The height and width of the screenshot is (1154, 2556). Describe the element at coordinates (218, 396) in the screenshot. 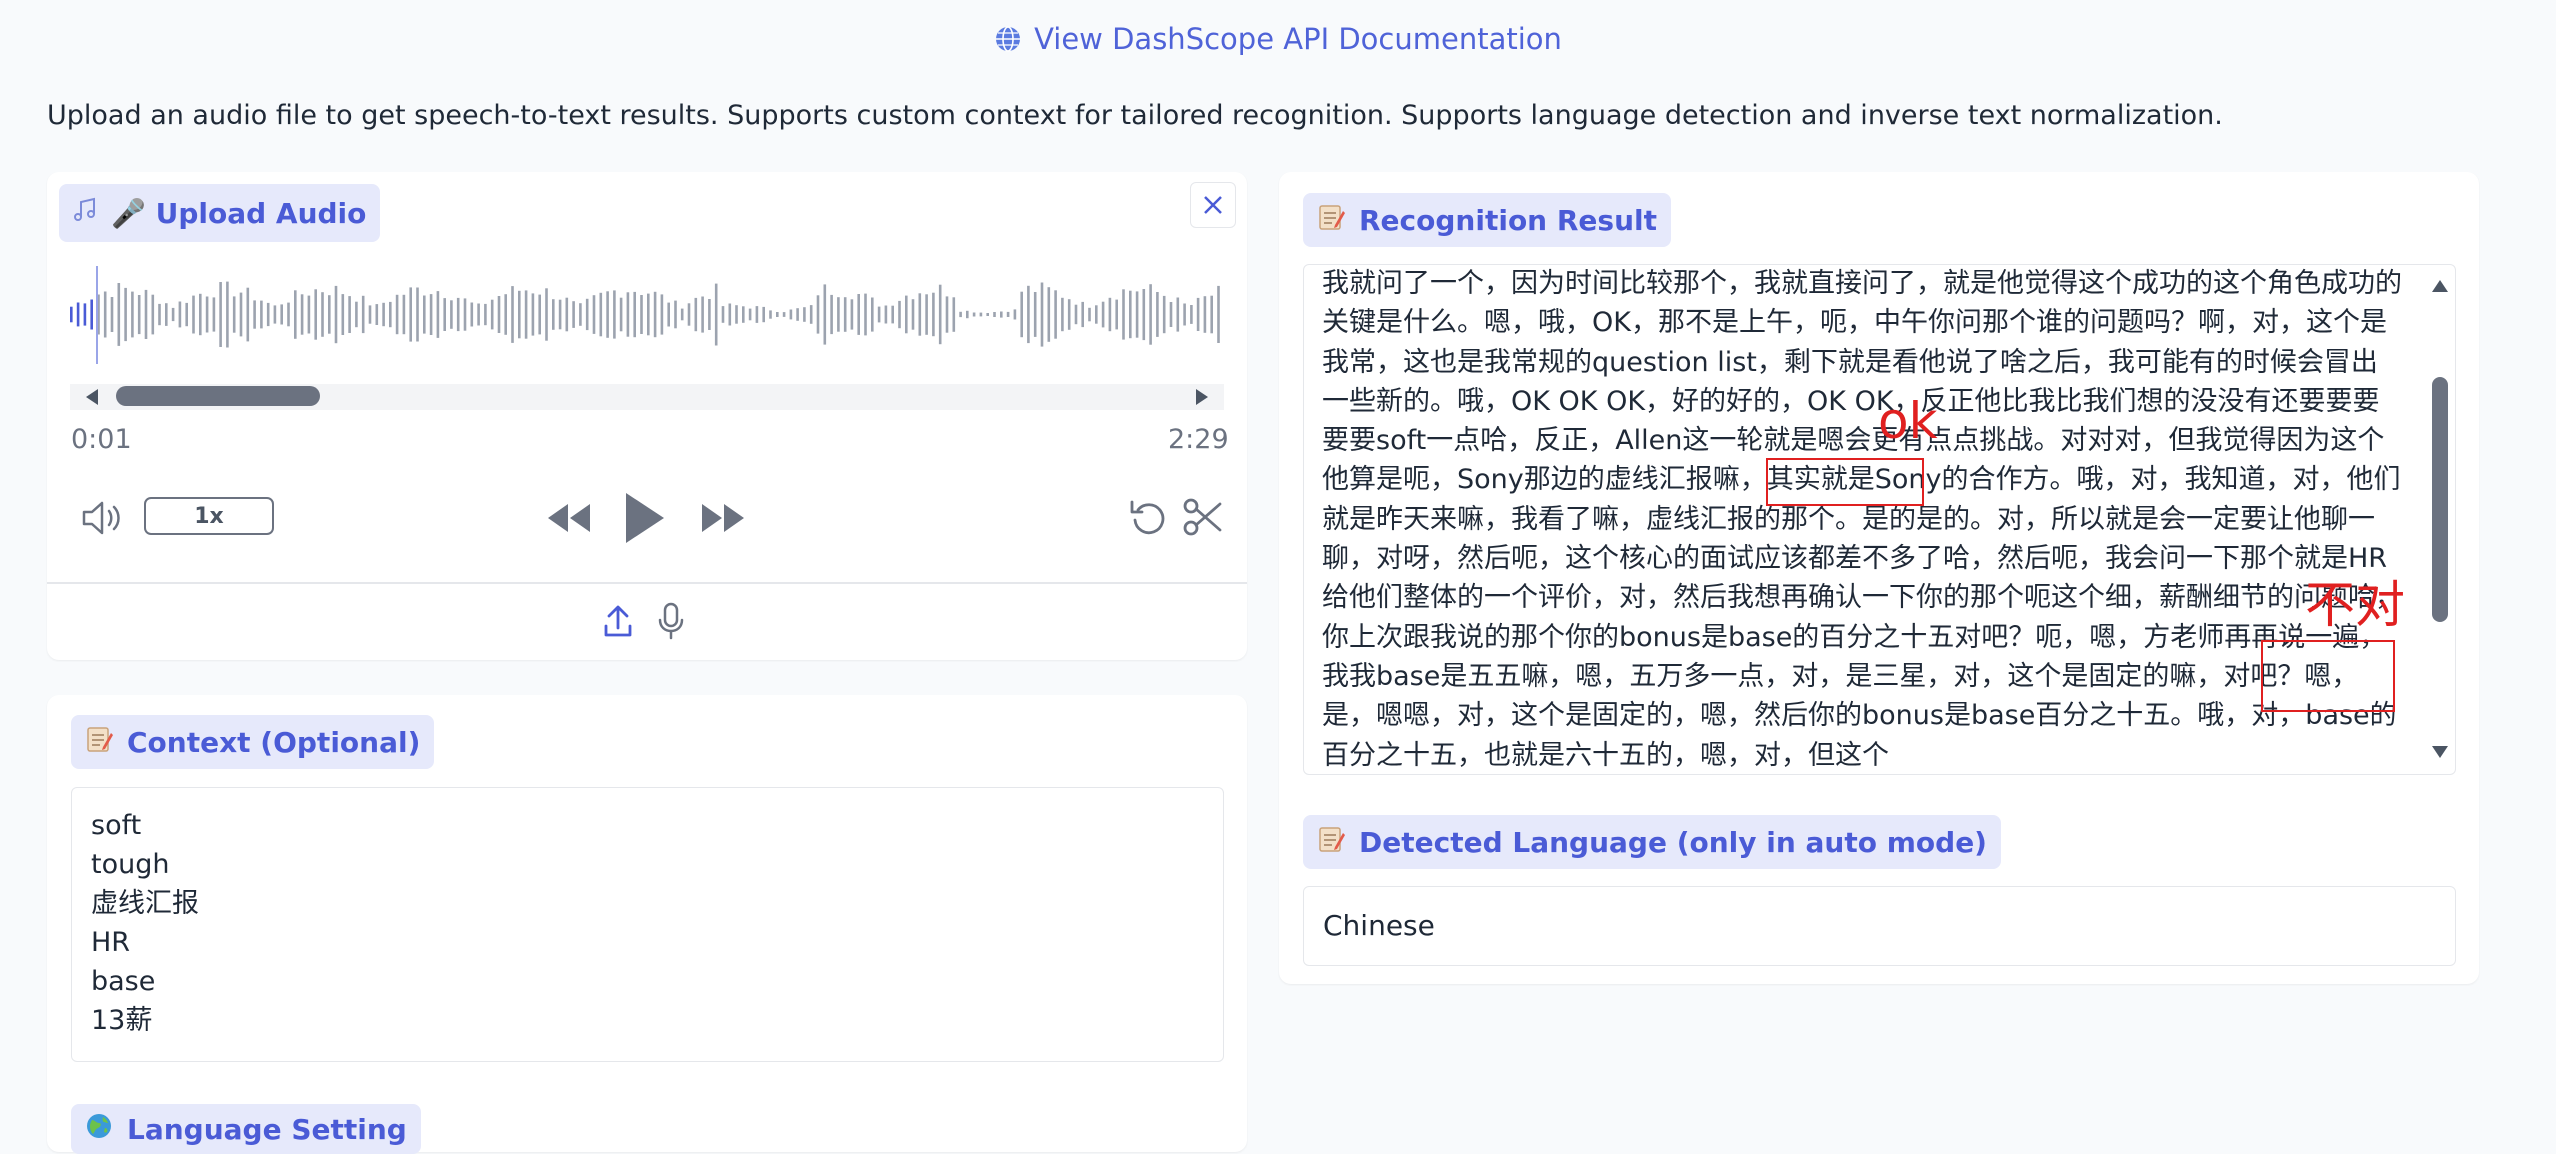

I see `waveform-scroll-thumb` at that location.